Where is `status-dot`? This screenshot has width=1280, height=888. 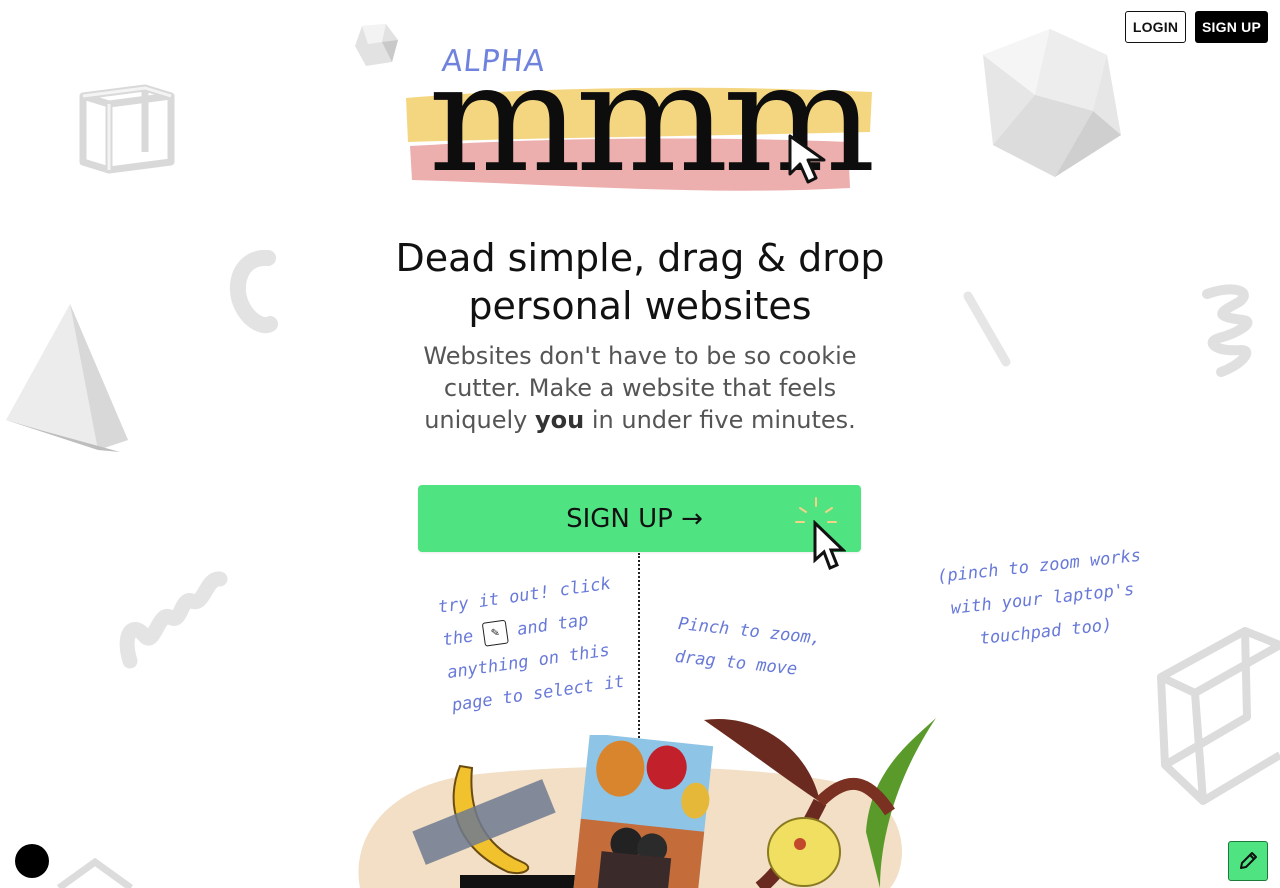 status-dot is located at coordinates (32, 861).